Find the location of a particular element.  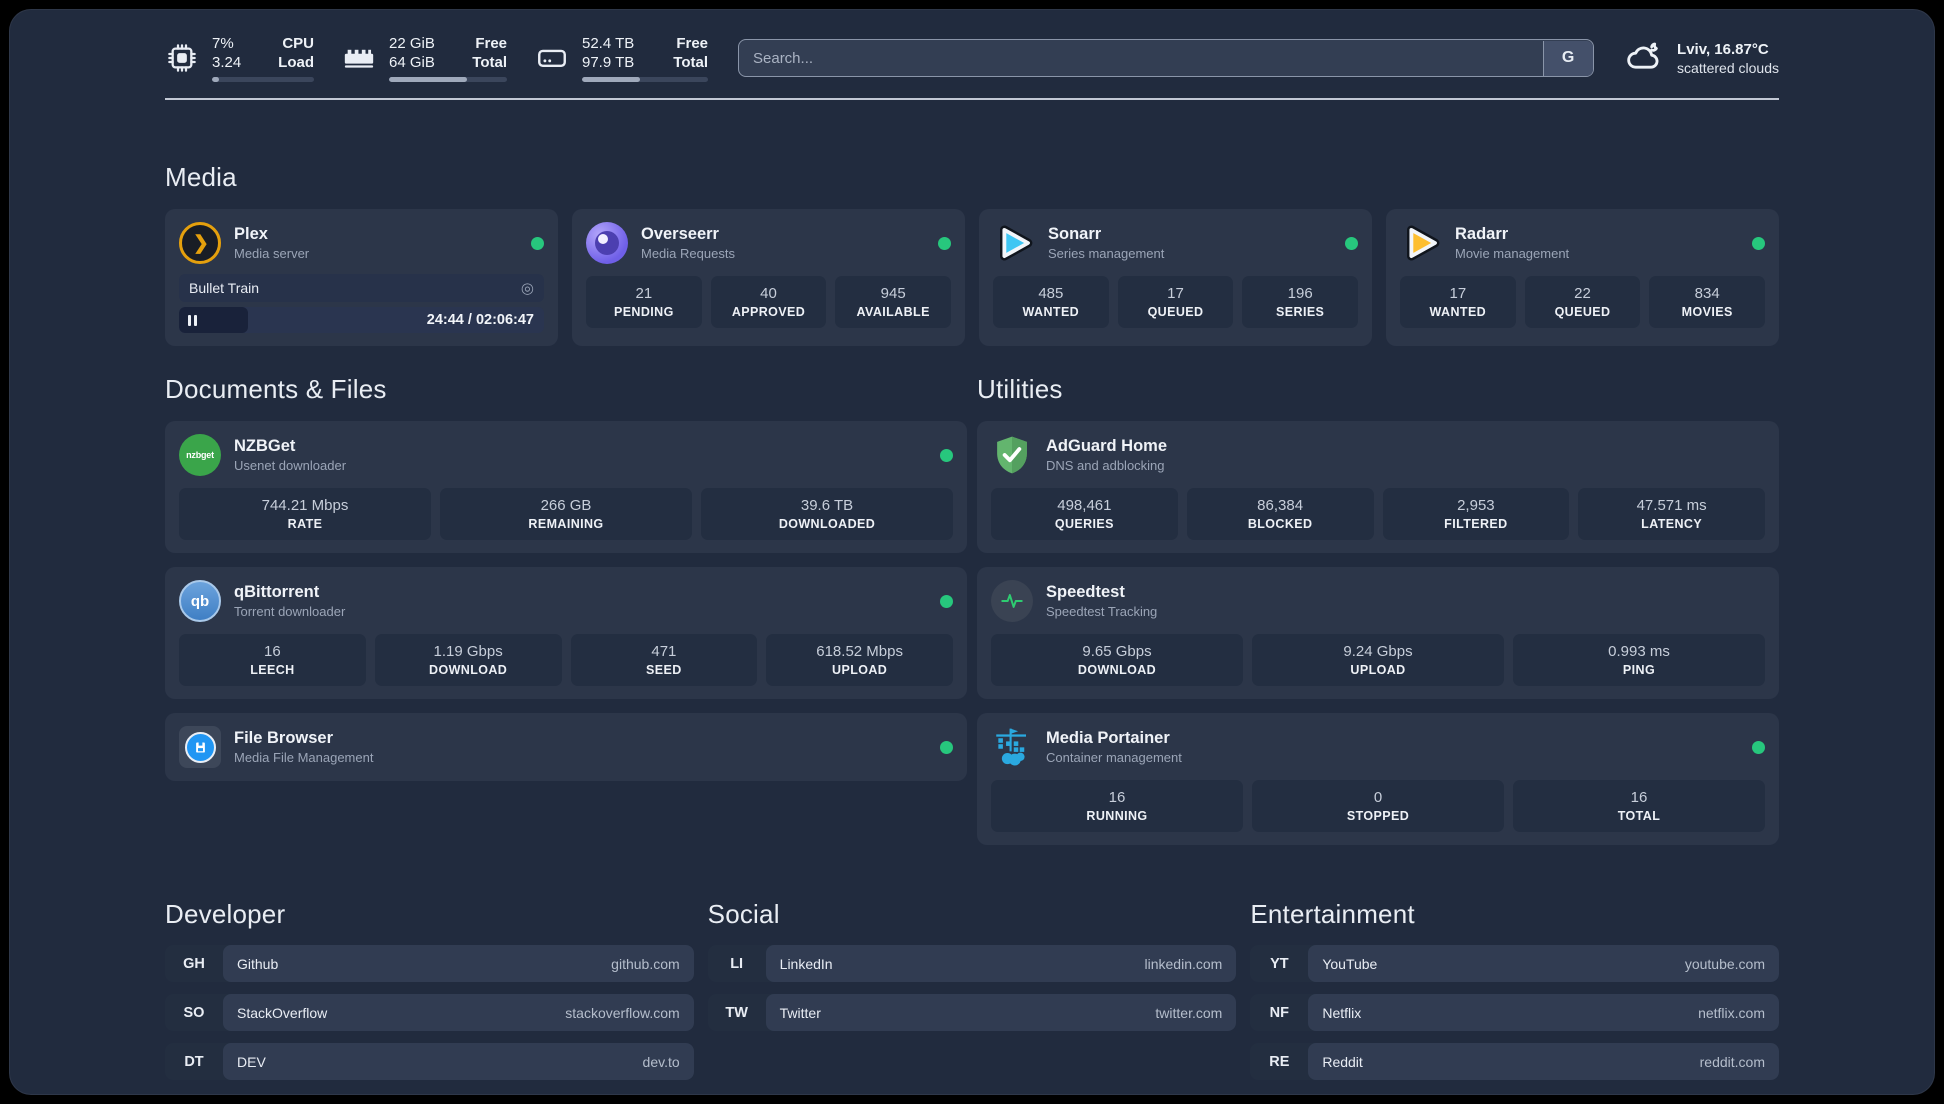

bookmark-linkedin: LI LinkedIn linkedin.com is located at coordinates (972, 963).